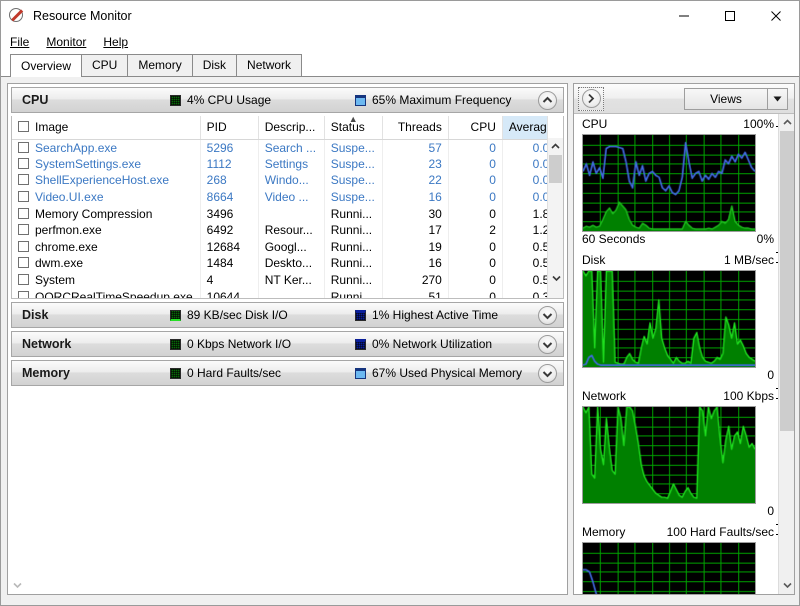 The height and width of the screenshot is (606, 800). What do you see at coordinates (229, 128) in the screenshot?
I see `col-header-pid: PID` at bounding box center [229, 128].